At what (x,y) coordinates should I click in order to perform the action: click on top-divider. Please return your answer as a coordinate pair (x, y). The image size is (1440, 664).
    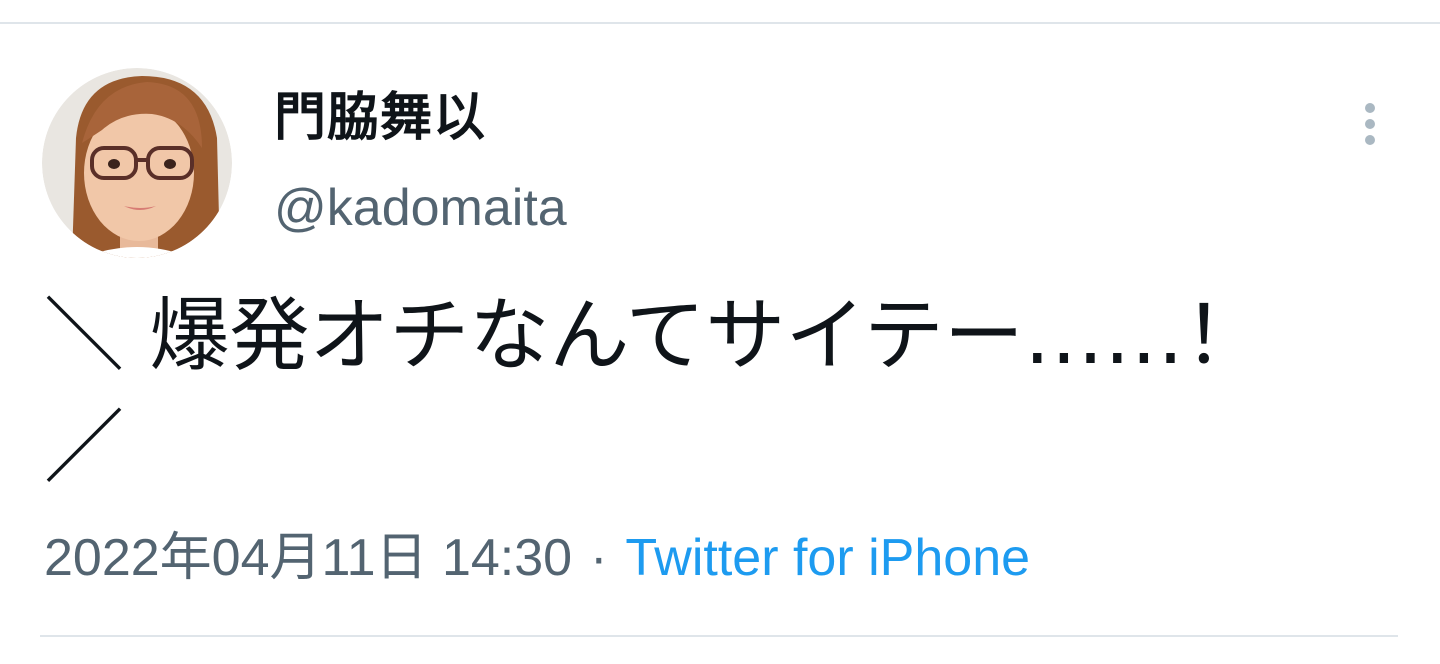
    Looking at the image, I should click on (720, 23).